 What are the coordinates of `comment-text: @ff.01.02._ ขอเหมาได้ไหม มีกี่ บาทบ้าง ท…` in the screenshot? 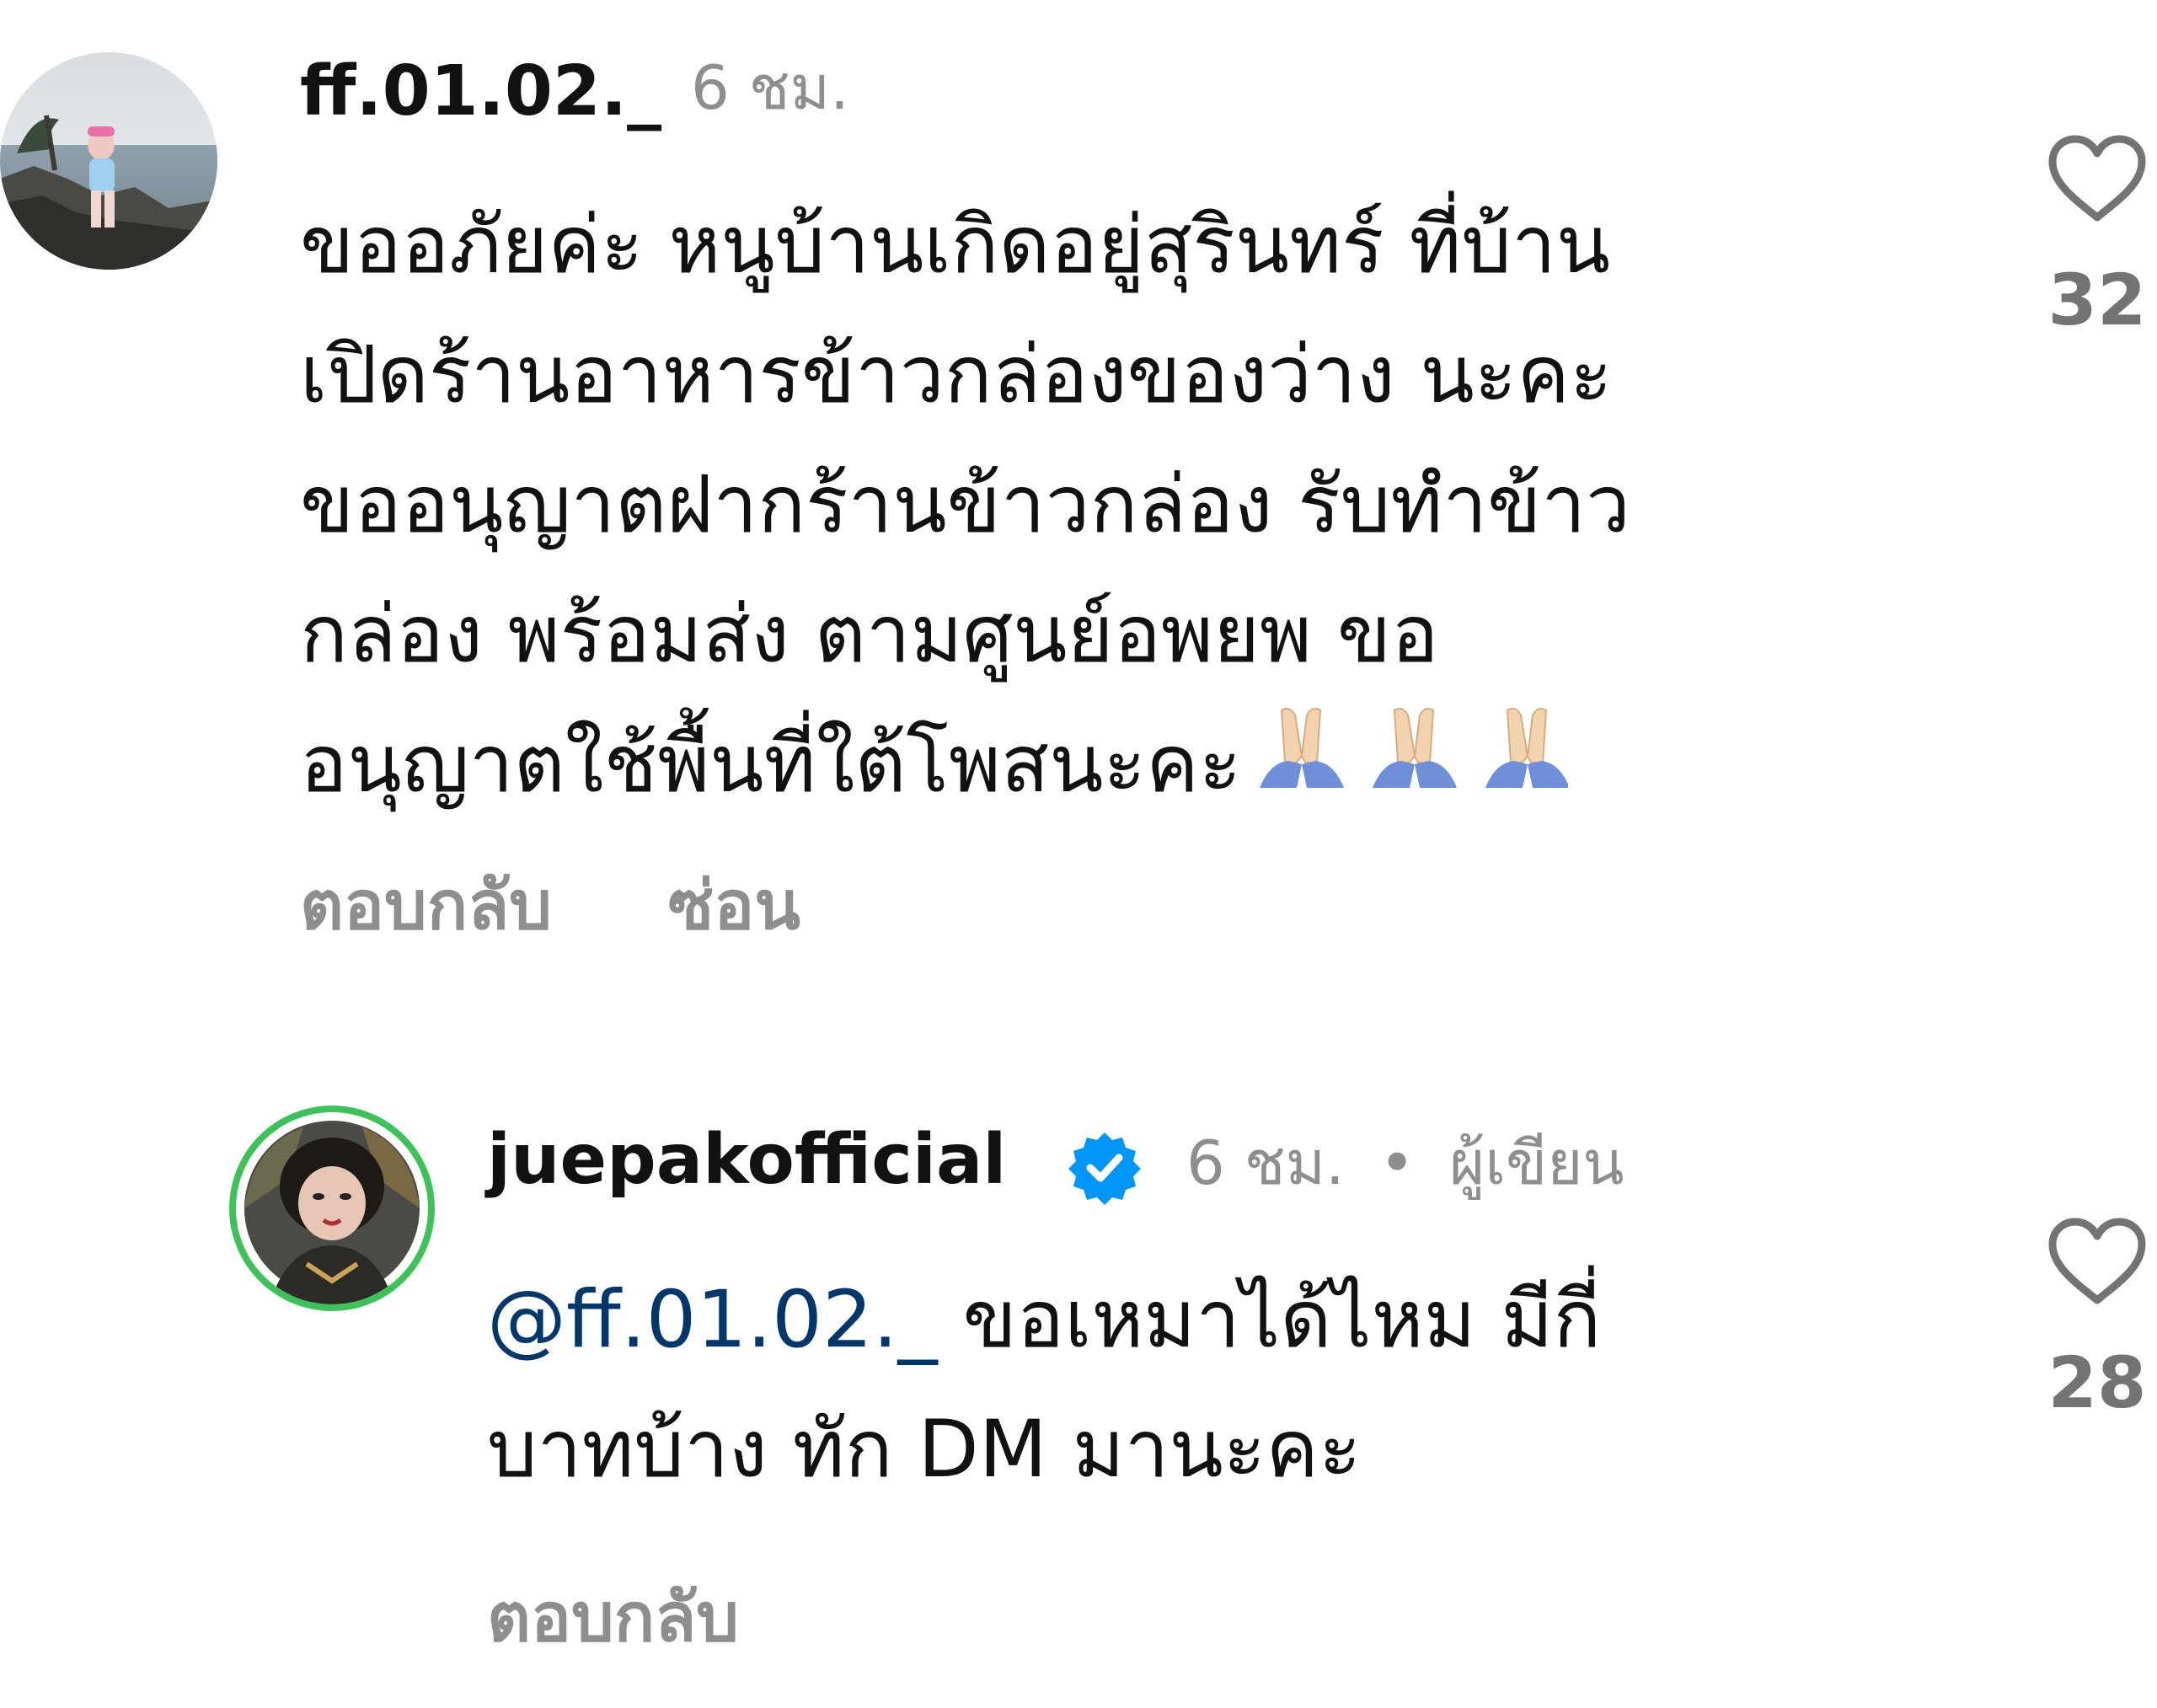 It's located at (1044, 1385).